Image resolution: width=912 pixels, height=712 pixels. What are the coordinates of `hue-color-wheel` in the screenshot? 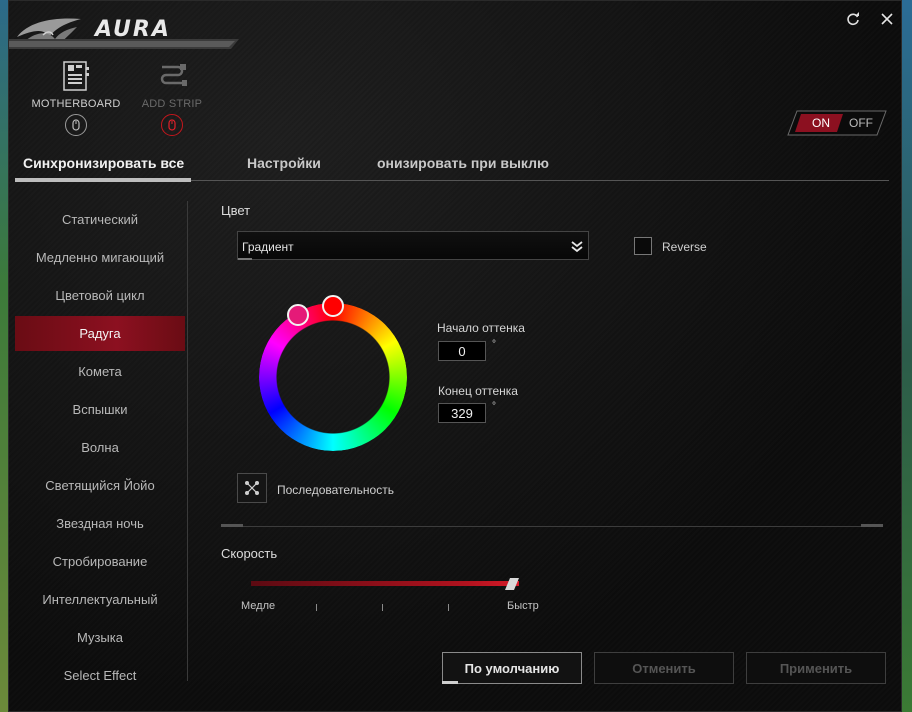 It's located at (333, 373).